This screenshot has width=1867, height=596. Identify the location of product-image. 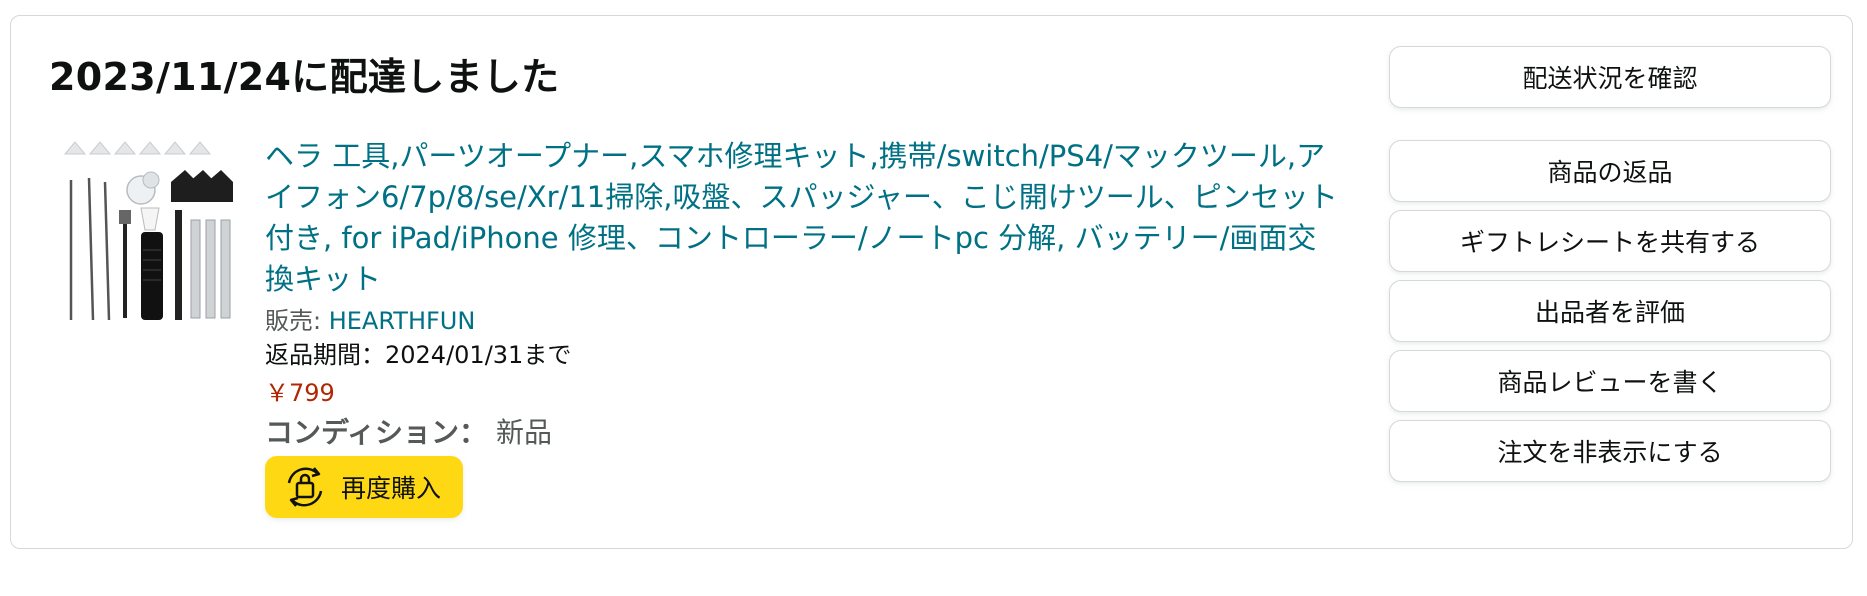
(158, 235).